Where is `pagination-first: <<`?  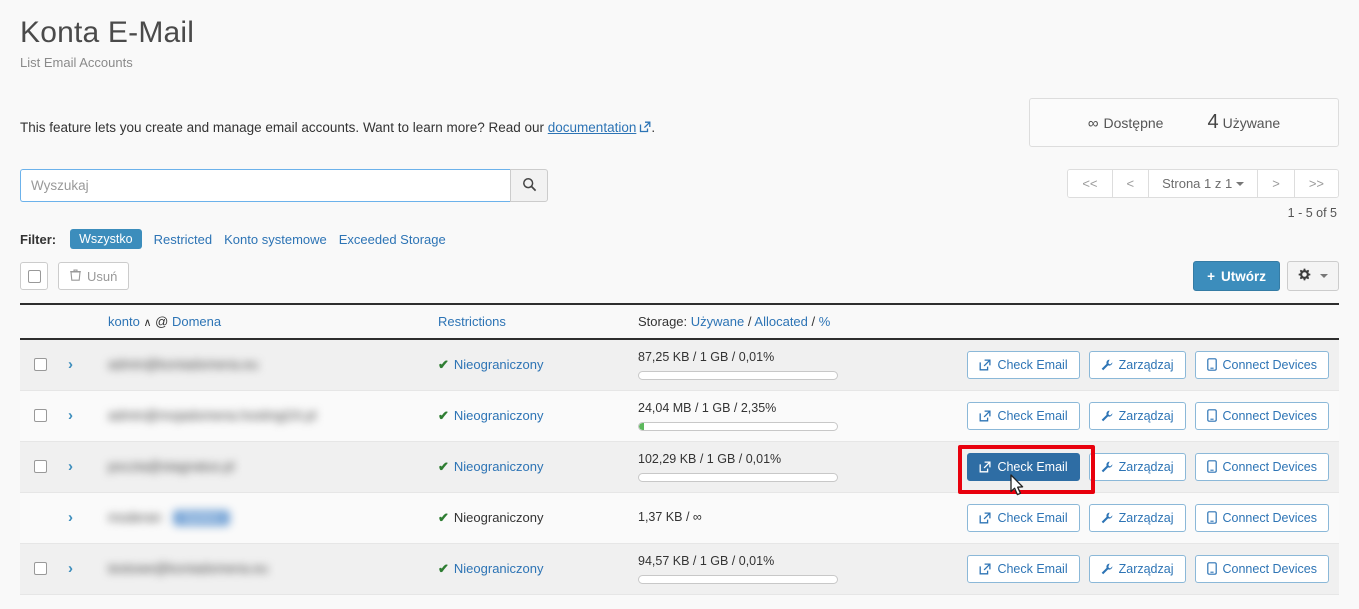
pagination-first: << is located at coordinates (1090, 183).